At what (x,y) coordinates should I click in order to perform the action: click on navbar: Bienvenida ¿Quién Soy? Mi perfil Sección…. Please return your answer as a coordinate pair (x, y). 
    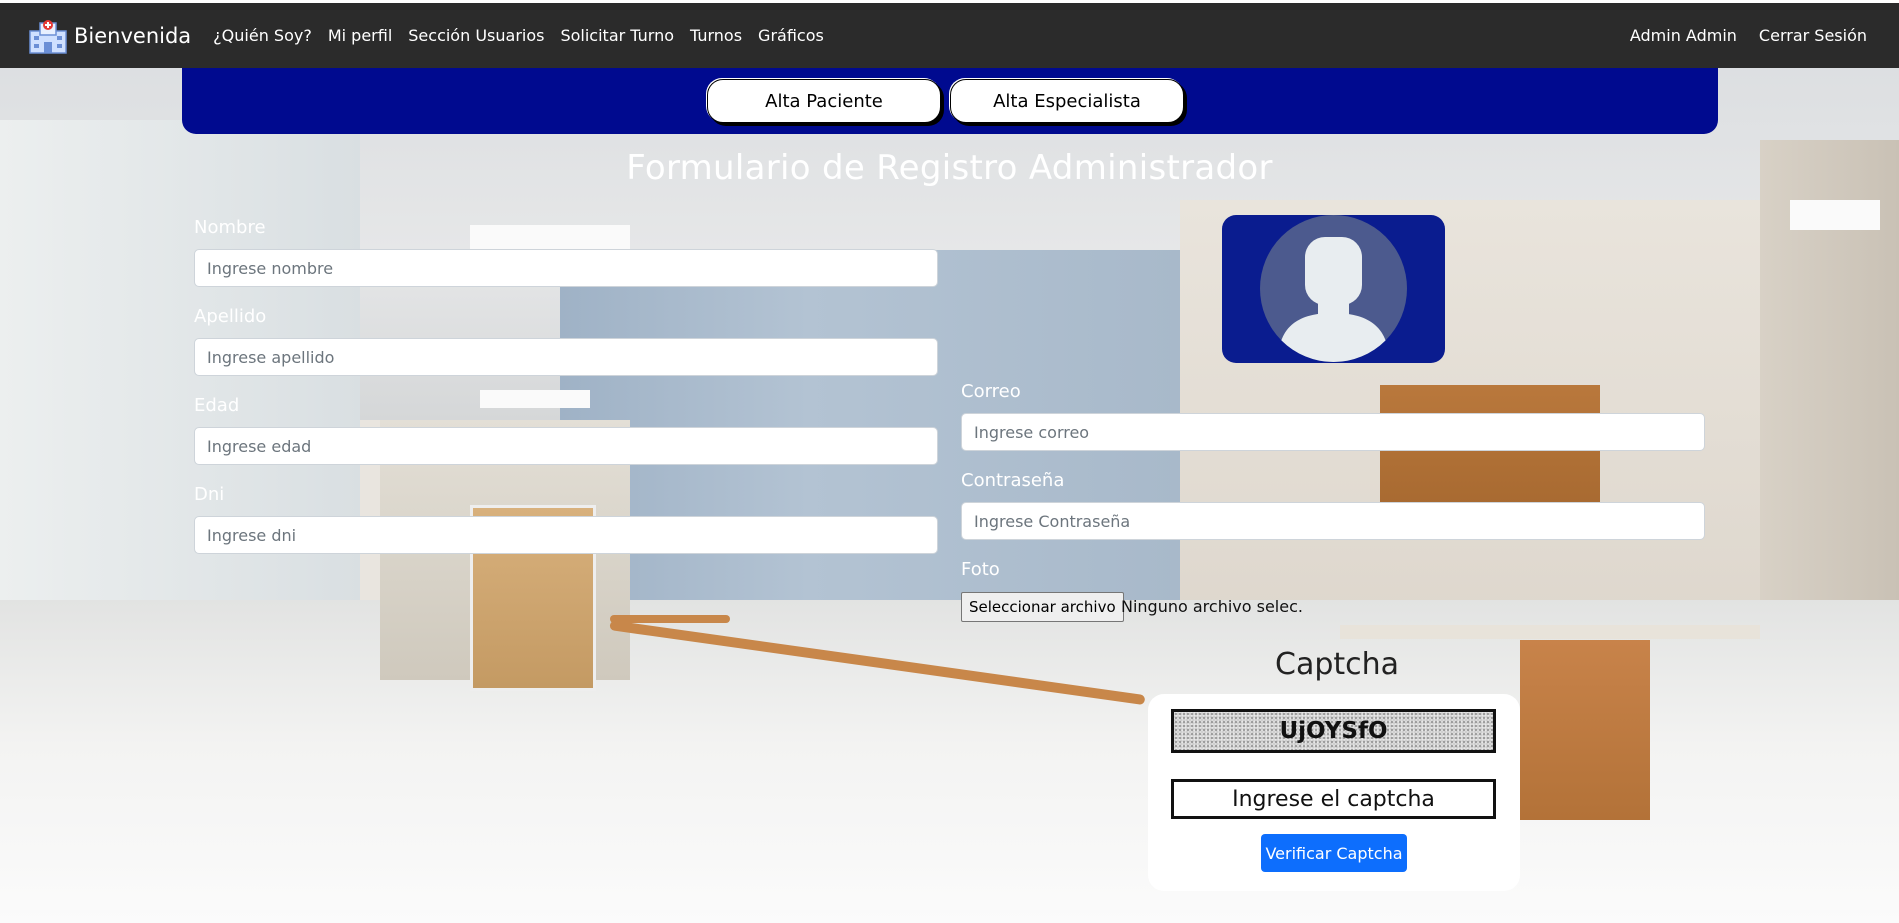
    Looking at the image, I should click on (949, 34).